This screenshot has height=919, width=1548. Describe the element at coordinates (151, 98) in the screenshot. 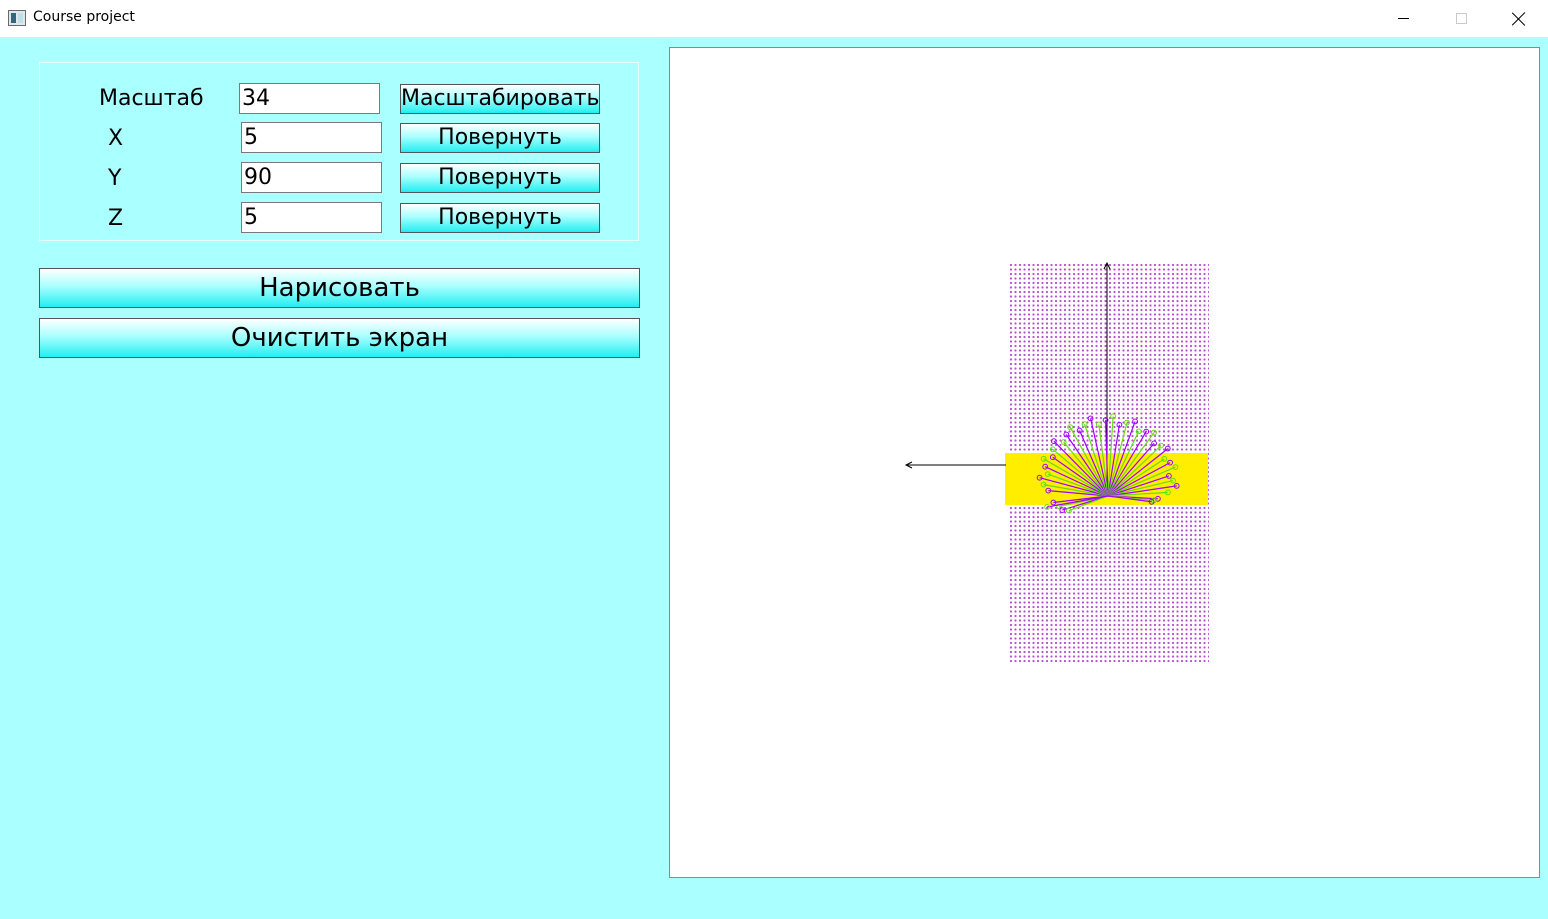

I see `scale-label: Масштаб` at that location.